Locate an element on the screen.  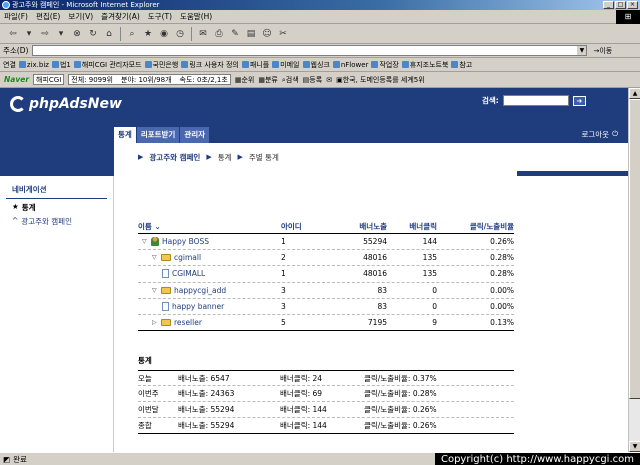
header-id: 아이디 is located at coordinates (306, 226).